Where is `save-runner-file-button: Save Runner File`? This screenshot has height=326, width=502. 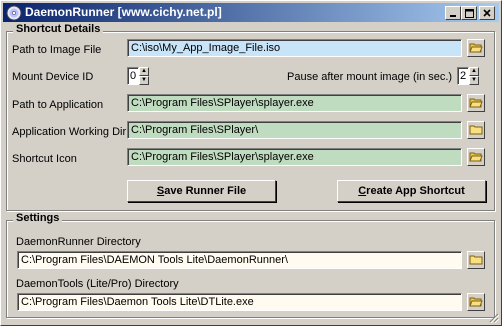 save-runner-file-button: Save Runner File is located at coordinates (201, 191).